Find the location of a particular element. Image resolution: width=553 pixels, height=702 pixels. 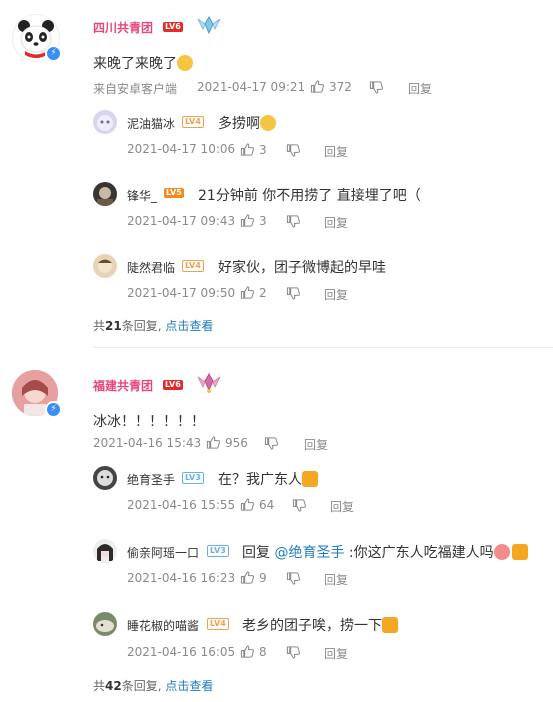

reply-username: 泥油猫冰 is located at coordinates (151, 123).